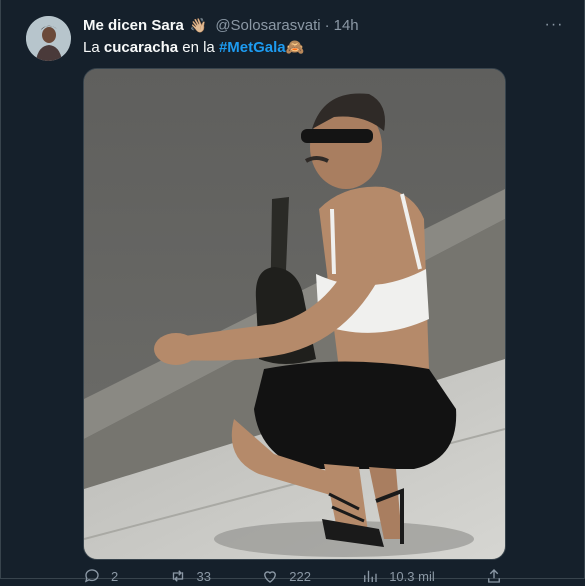 Image resolution: width=585 pixels, height=586 pixels. I want to click on timestamp: 14h, so click(346, 25).